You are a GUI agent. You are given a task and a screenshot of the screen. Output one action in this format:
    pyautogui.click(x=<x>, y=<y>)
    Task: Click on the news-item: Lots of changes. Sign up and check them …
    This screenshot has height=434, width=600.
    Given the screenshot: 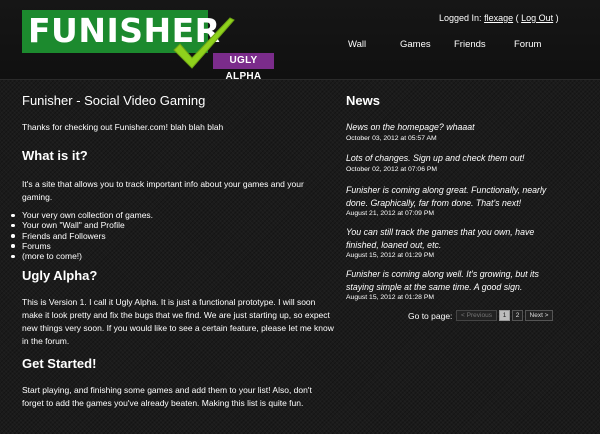 What is the action you would take?
    pyautogui.click(x=456, y=163)
    